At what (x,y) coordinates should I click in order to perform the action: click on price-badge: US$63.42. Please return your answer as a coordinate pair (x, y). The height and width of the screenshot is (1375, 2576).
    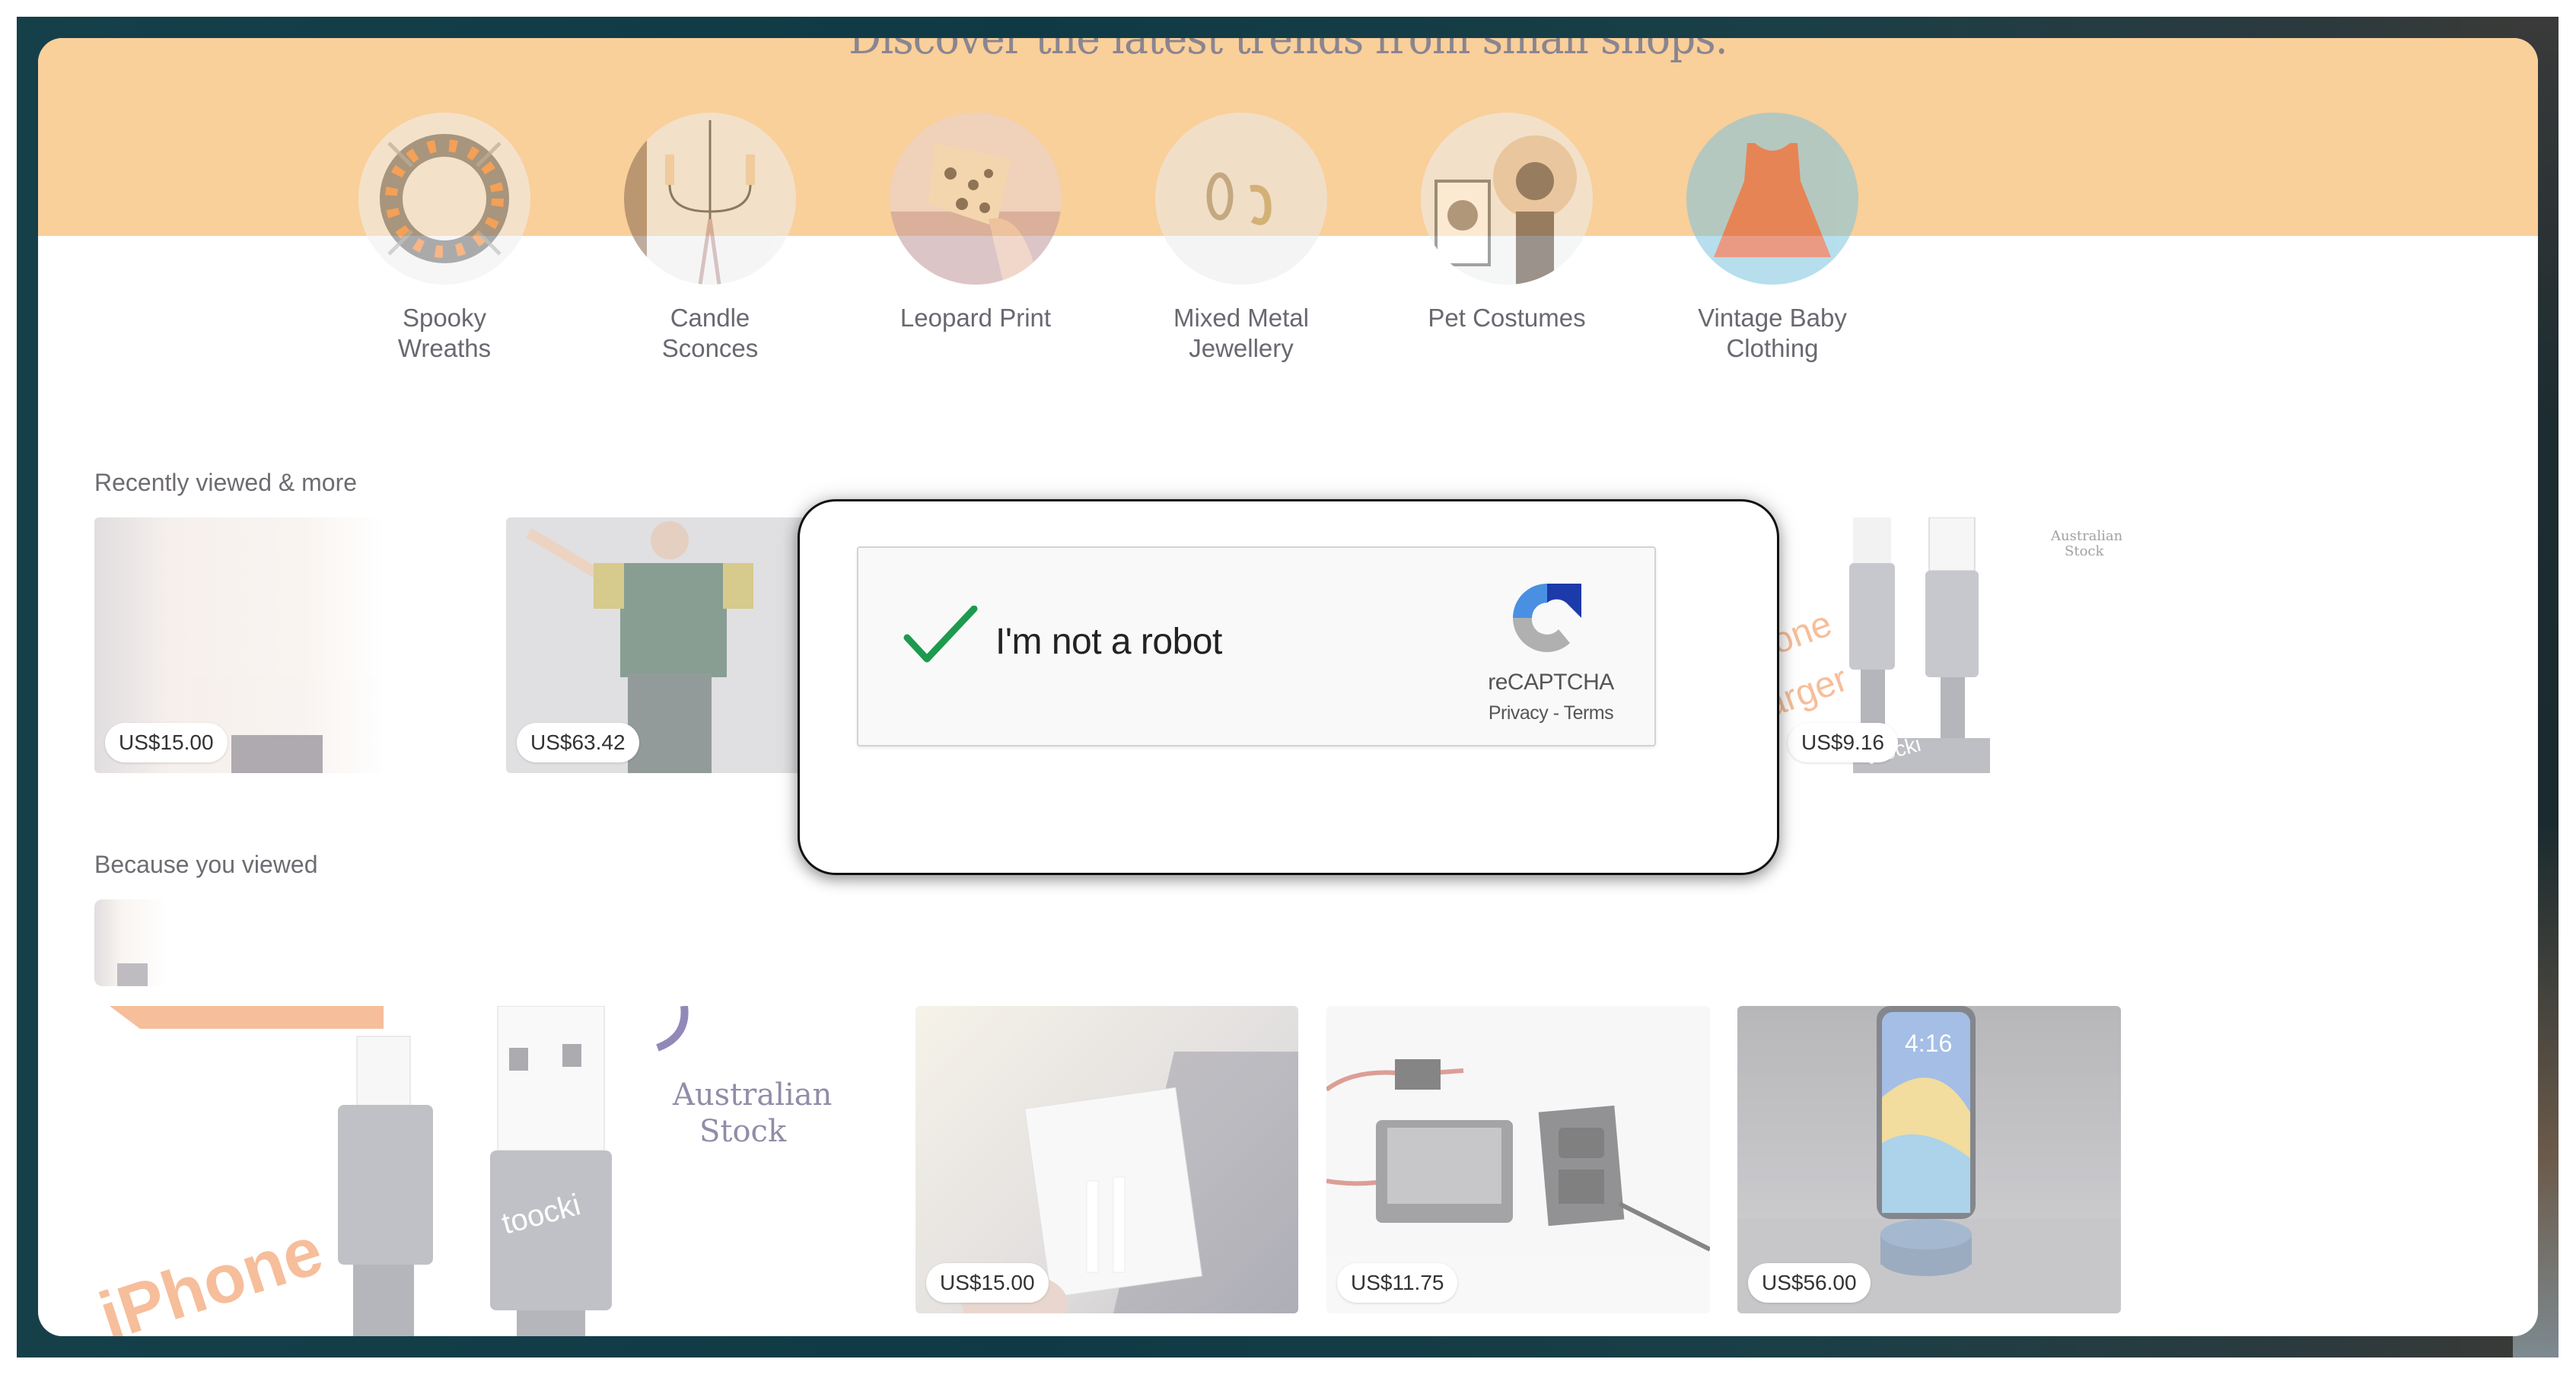
    Looking at the image, I should click on (578, 742).